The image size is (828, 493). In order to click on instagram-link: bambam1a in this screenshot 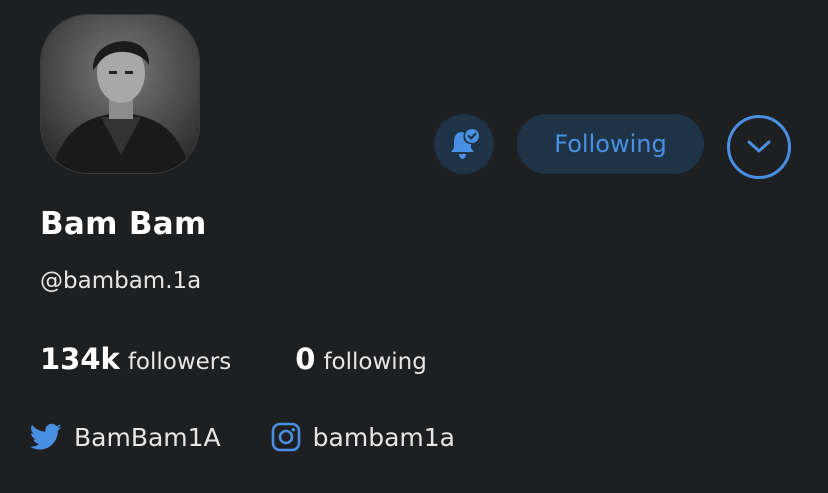, I will do `click(363, 437)`.